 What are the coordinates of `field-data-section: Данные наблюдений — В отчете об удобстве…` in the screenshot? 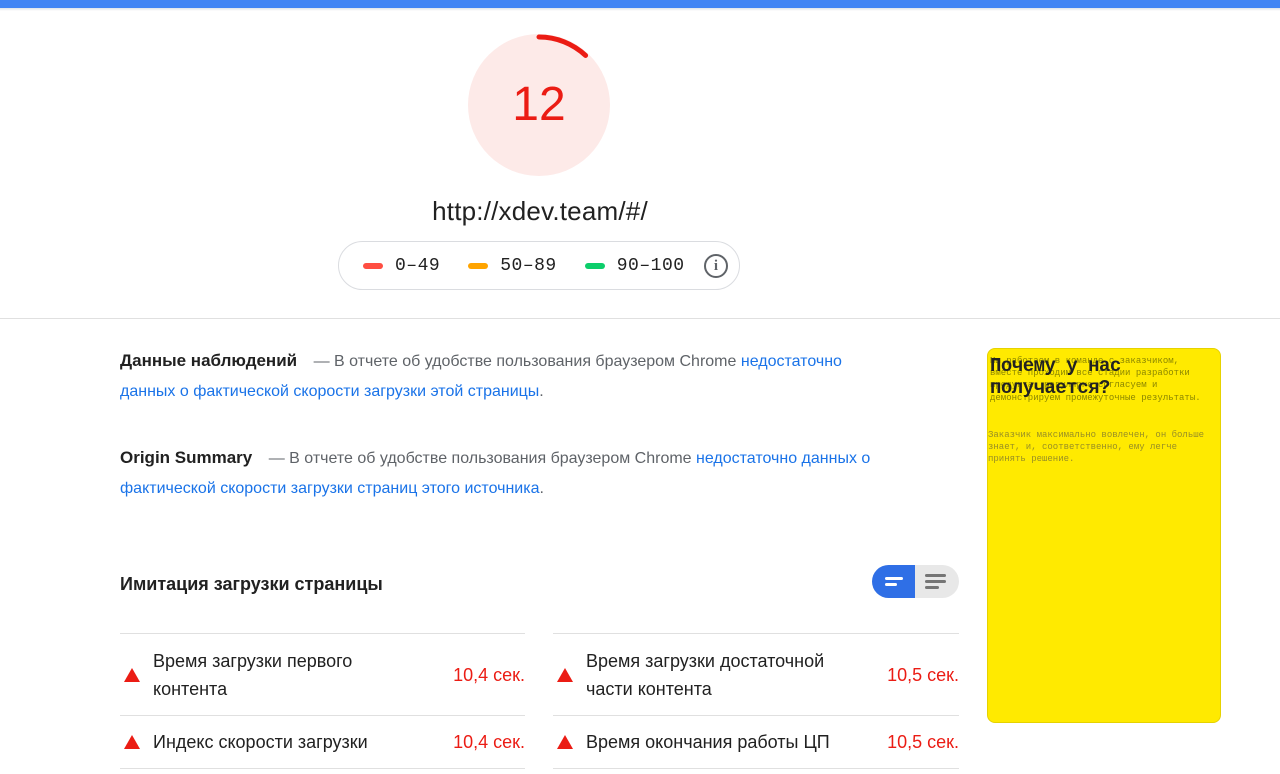 It's located at (505, 376).